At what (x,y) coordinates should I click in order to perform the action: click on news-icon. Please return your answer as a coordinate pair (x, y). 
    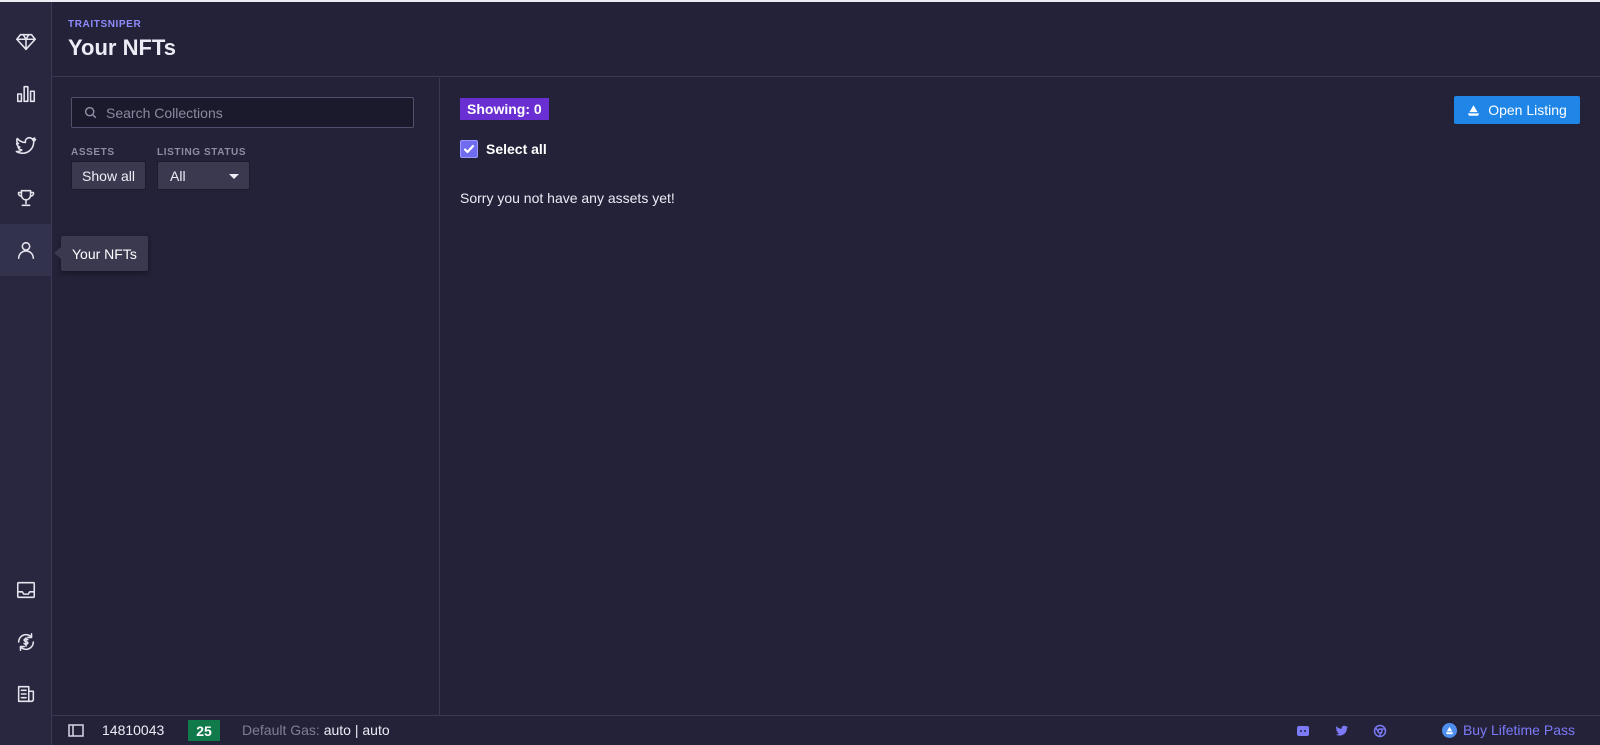
    Looking at the image, I should click on (25, 694).